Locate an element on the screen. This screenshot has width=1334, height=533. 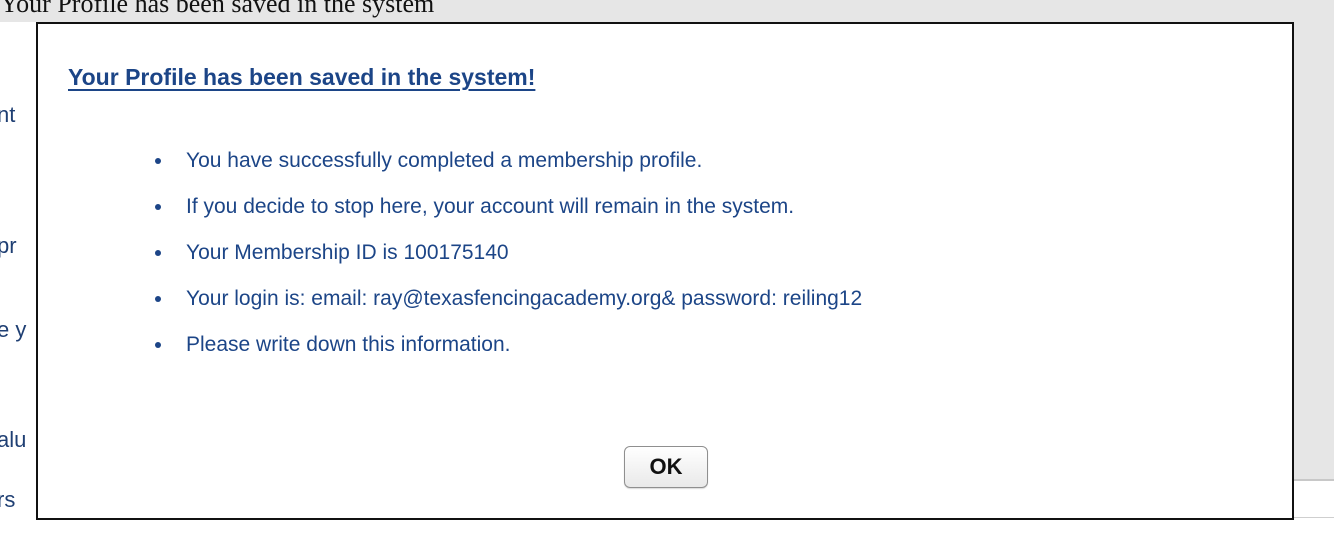
background-right-strip is located at coordinates (1314, 250).